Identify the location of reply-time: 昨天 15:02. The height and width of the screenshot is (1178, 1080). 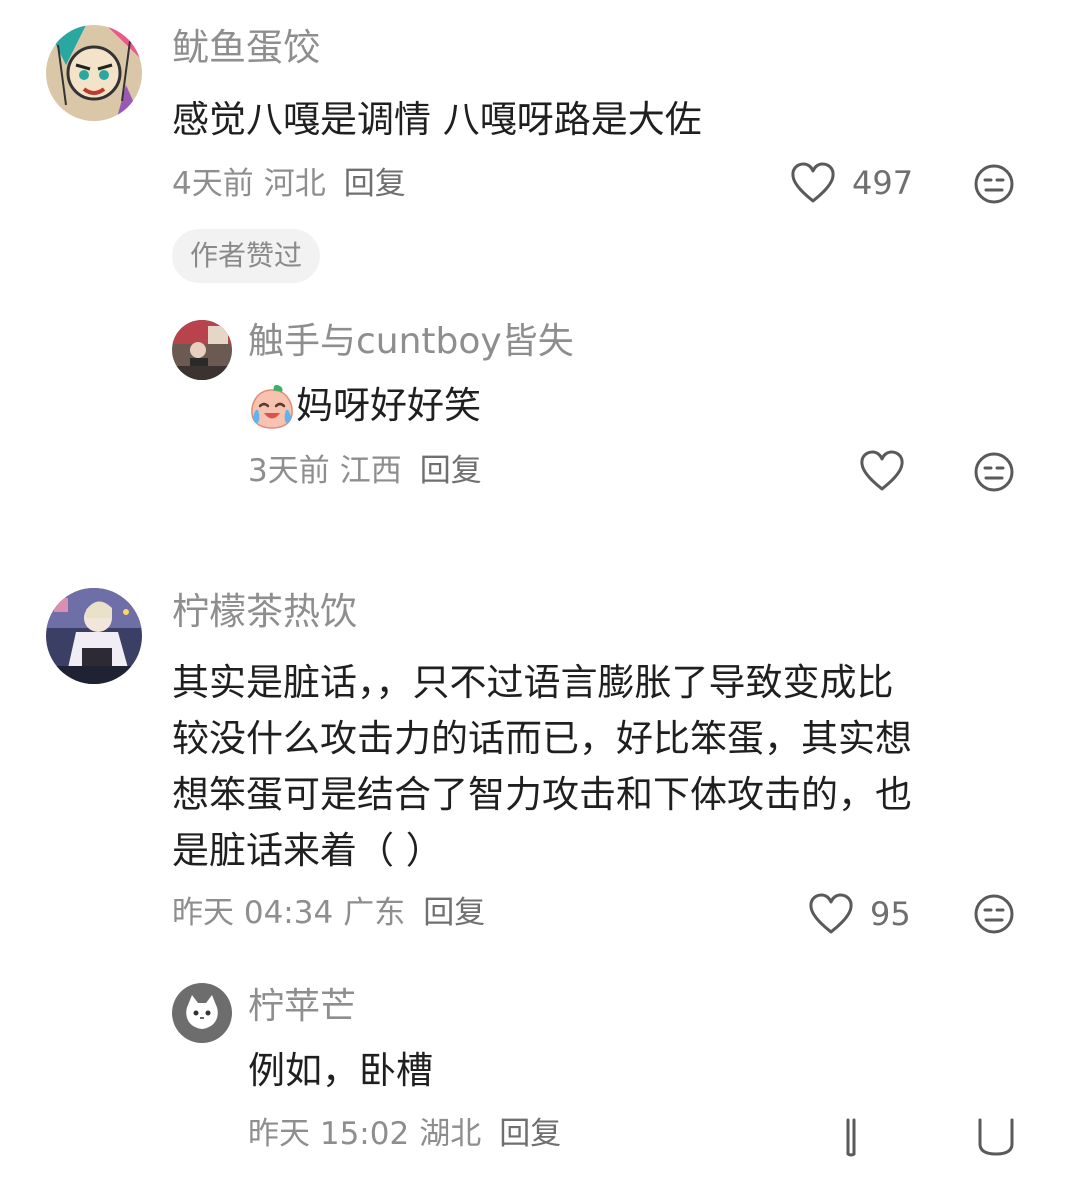
(329, 1134).